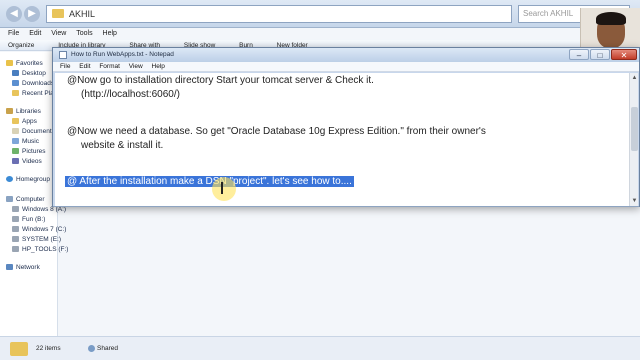 This screenshot has width=640, height=360. What do you see at coordinates (40, 249) in the screenshot?
I see `sidebar-item-drive-f: HP_TOOLS (F:)` at bounding box center [40, 249].